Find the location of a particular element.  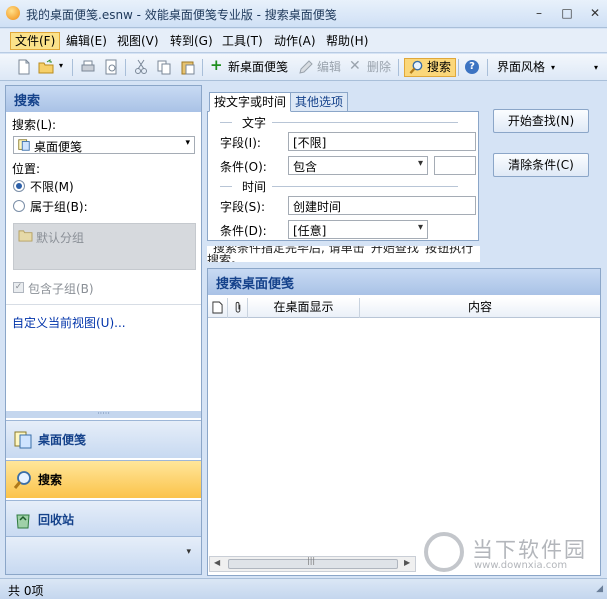

nav-item-recycle-bin-label: 回收站 is located at coordinates (56, 520).